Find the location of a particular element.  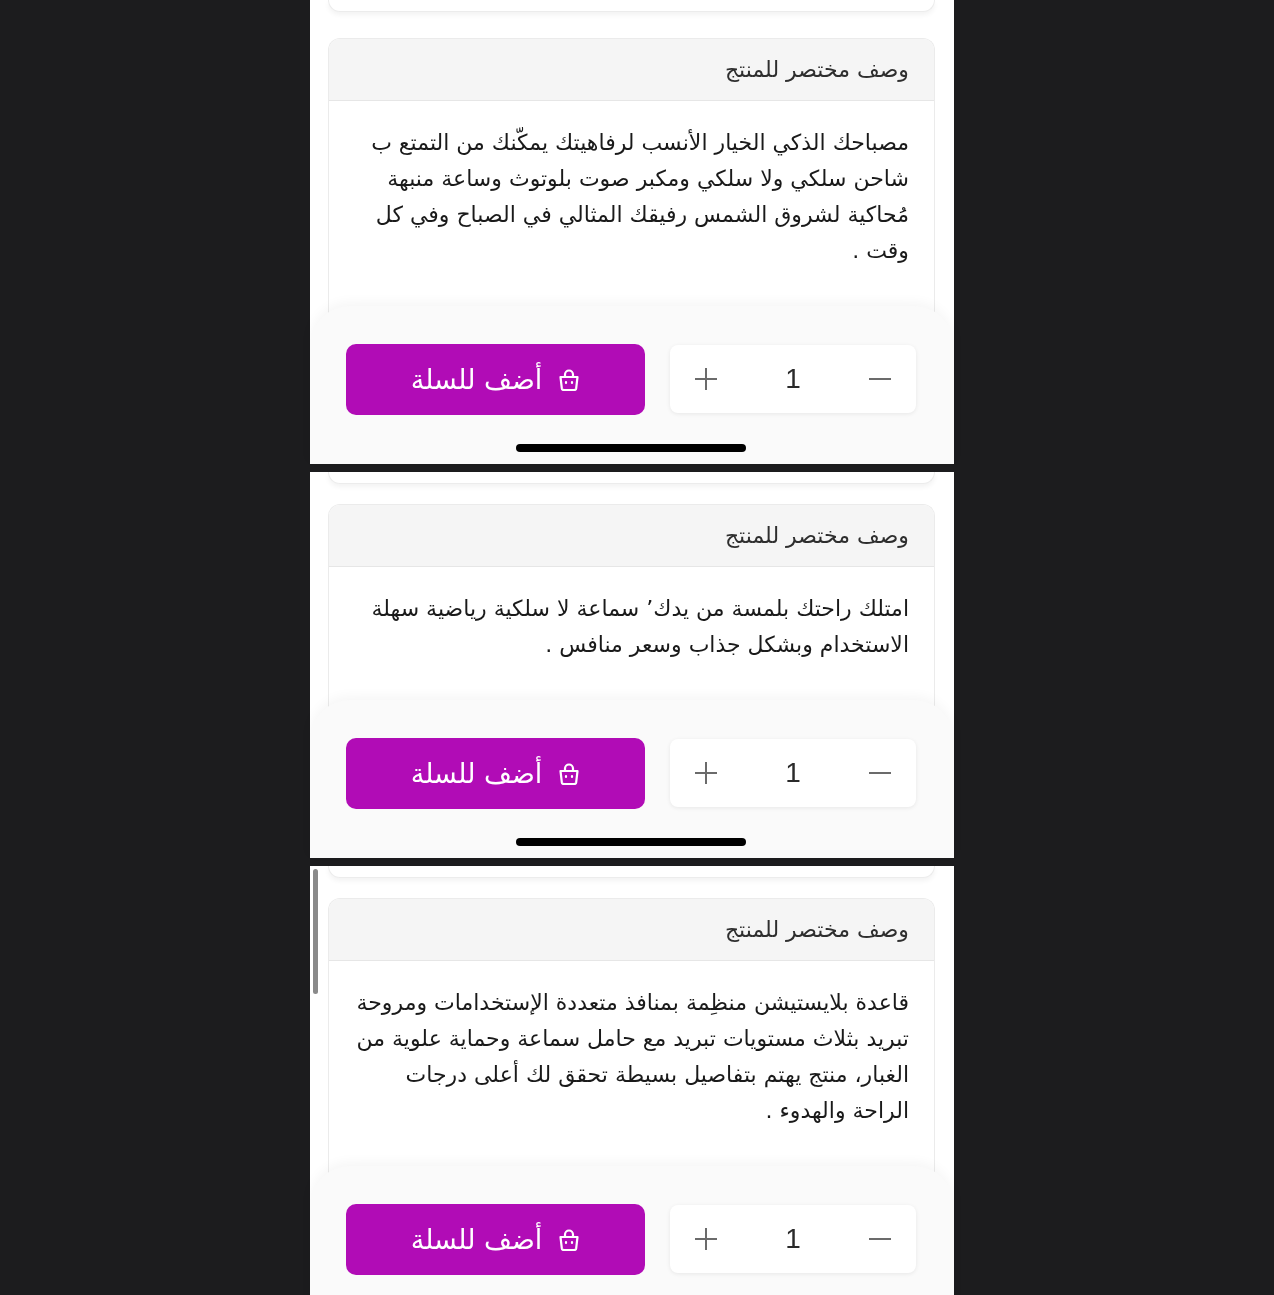

product-description: مصباحك الذكي الخيار الأنسب لرفاهيتك يمكّنك من التمتع ب شاحن سلكي ولا سلكي ومكبر صوت بلوتوث وساعة منبهة مُحاكية لشروق الشمس رفيقك المثالي في الصباح وفي كل وقت . is located at coordinates (631, 197).